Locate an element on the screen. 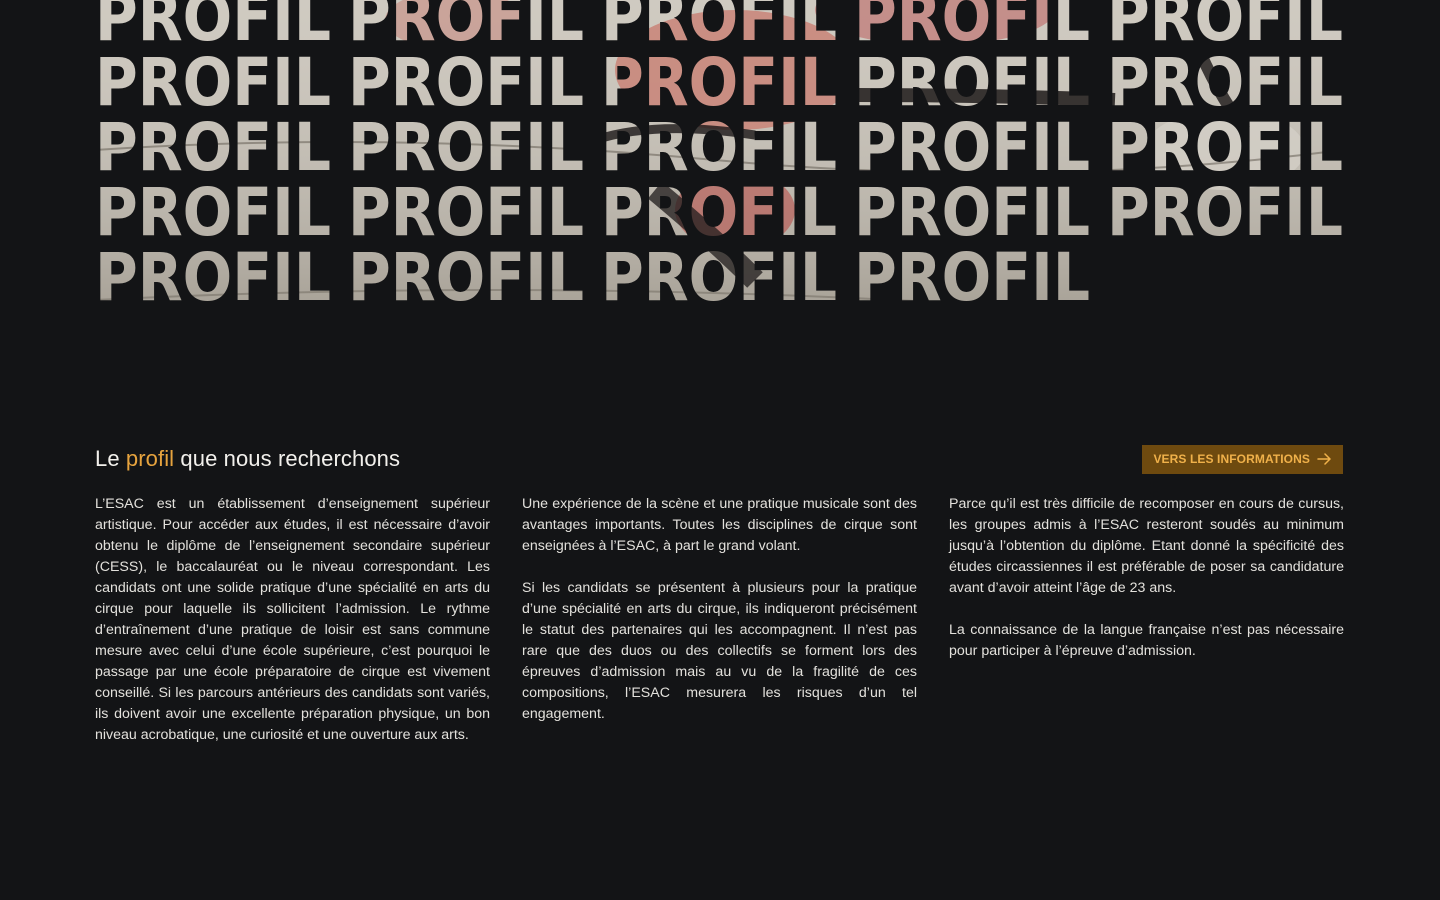 The width and height of the screenshot is (1440, 900). cta-label: VERS LES INFORMATIONS is located at coordinates (1231, 459).